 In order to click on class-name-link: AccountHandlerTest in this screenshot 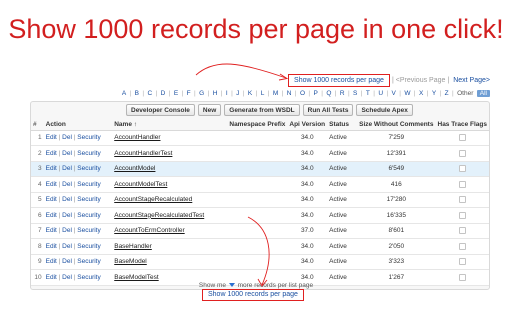, I will do `click(143, 153)`.